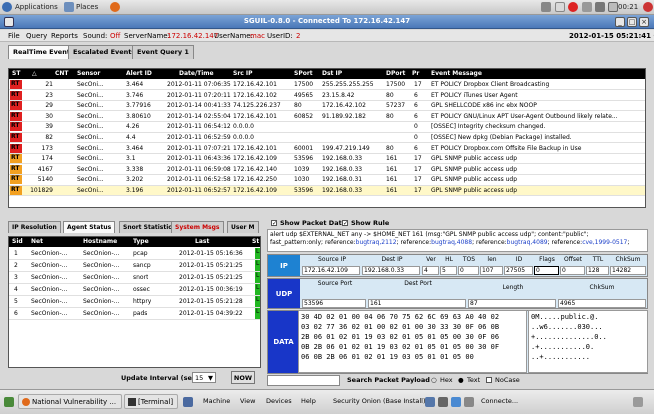 The width and height of the screenshot is (654, 414). I want to click on trash-icon, so click(638, 402).